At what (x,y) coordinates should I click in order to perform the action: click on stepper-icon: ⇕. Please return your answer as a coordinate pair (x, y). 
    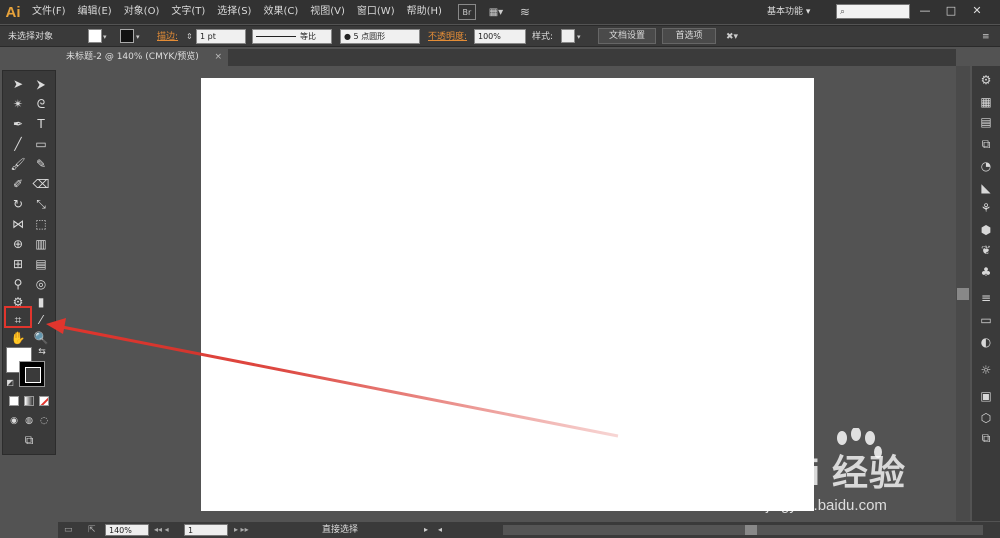
    Looking at the image, I should click on (189, 37).